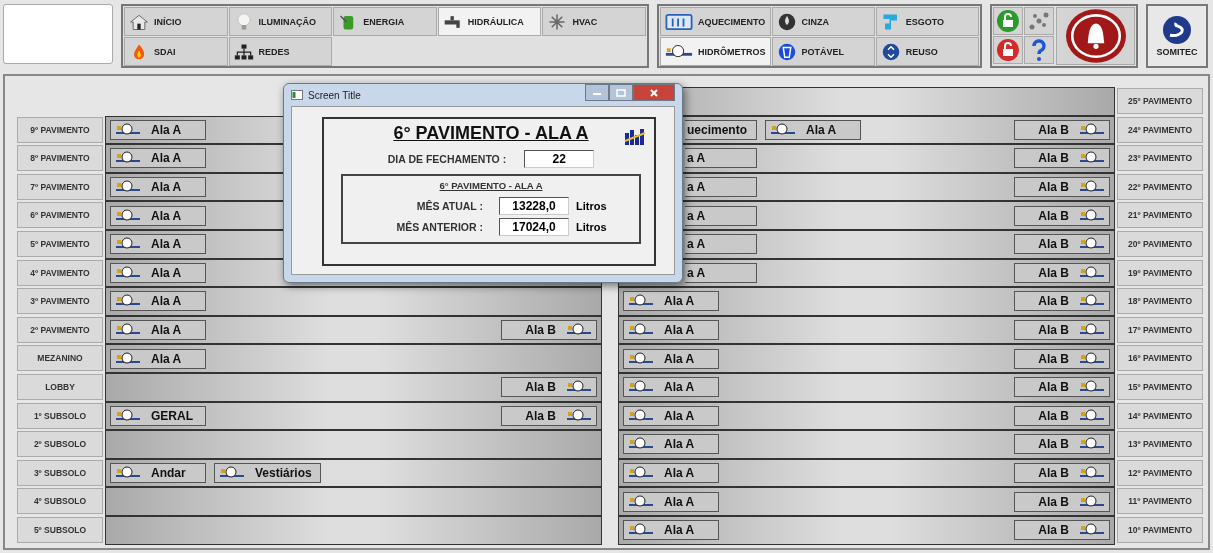 The height and width of the screenshot is (553, 1213). Describe the element at coordinates (1160, 329) in the screenshot. I see `floor-button: 17º PAVIMENTO` at that location.